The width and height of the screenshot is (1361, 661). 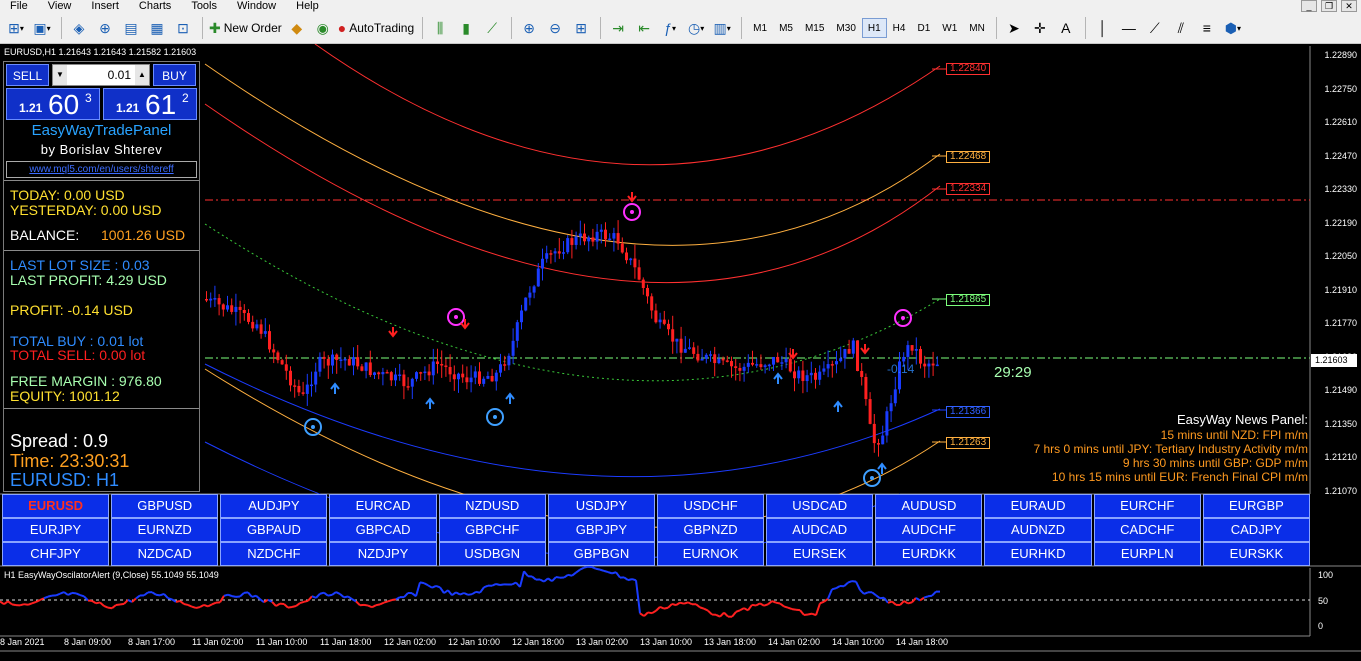 I want to click on symbol-button-eurpln: EURPLN, so click(x=1147, y=554).